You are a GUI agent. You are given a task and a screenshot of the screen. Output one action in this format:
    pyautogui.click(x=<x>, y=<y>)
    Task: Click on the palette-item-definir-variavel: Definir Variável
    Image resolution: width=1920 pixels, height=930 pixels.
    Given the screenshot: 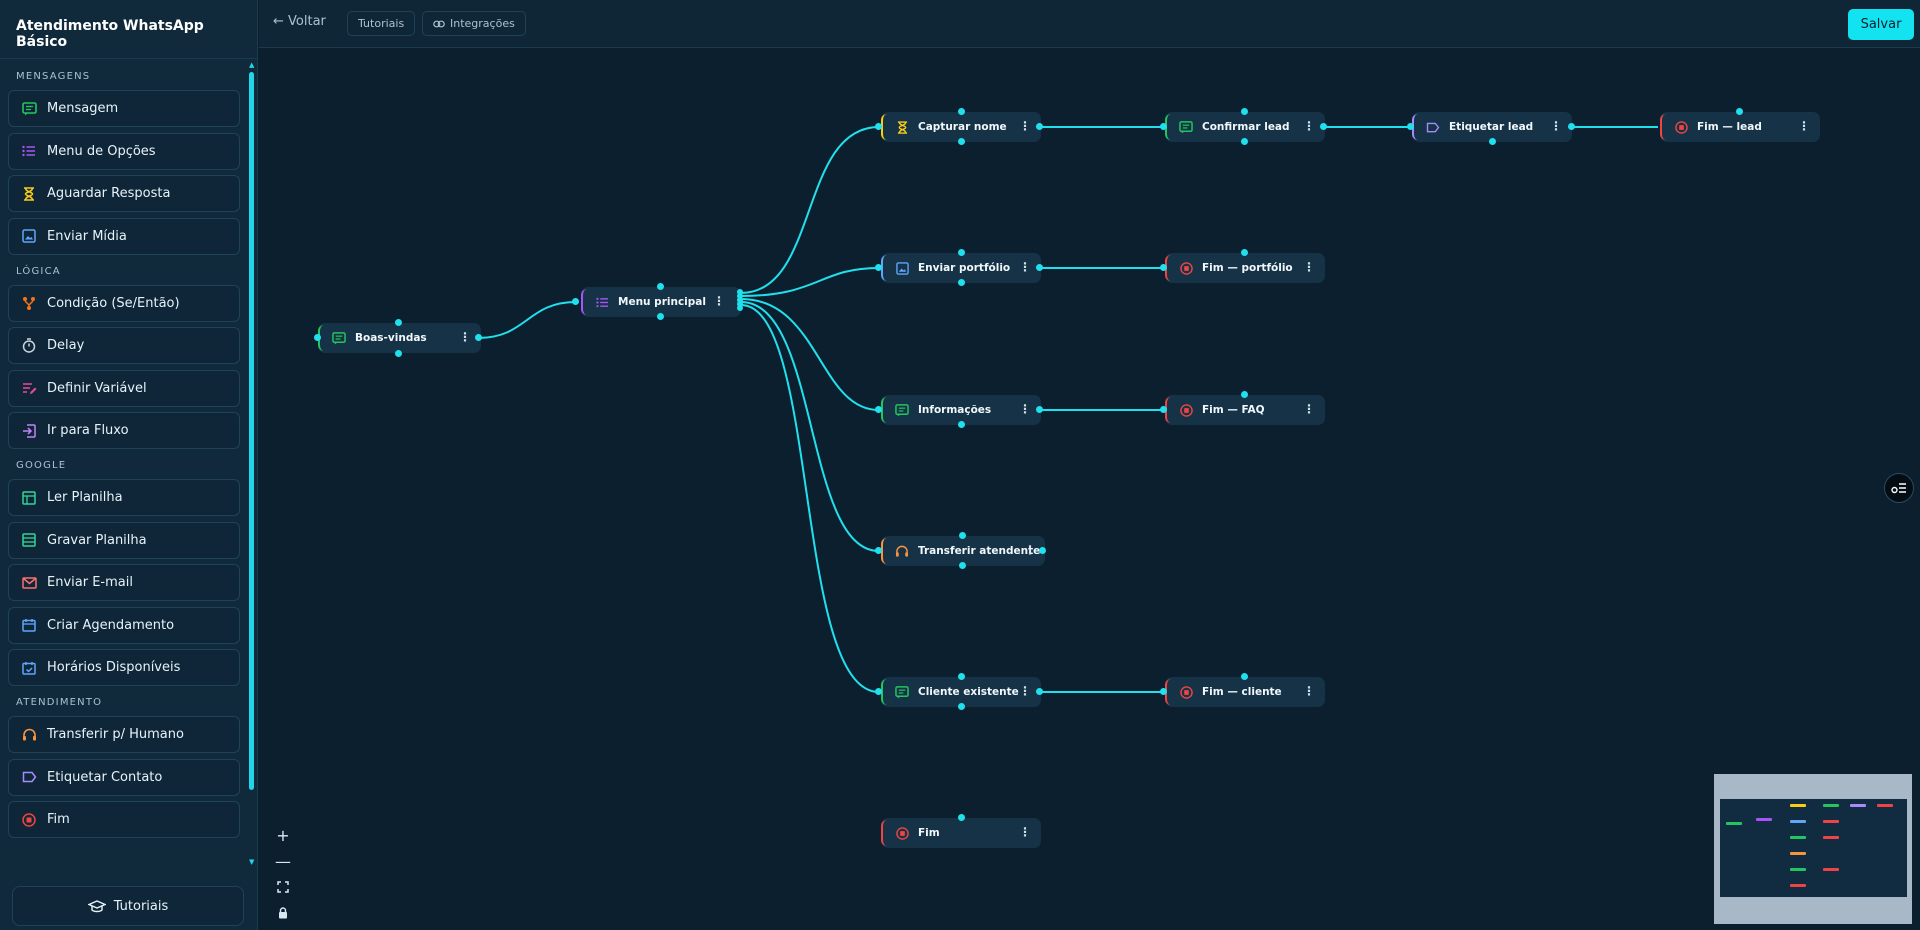 What is the action you would take?
    pyautogui.click(x=124, y=388)
    